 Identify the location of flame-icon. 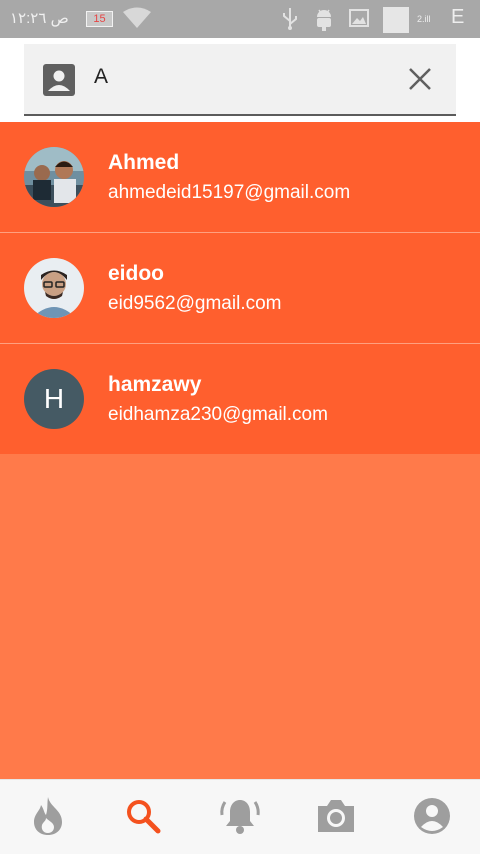
(48, 818).